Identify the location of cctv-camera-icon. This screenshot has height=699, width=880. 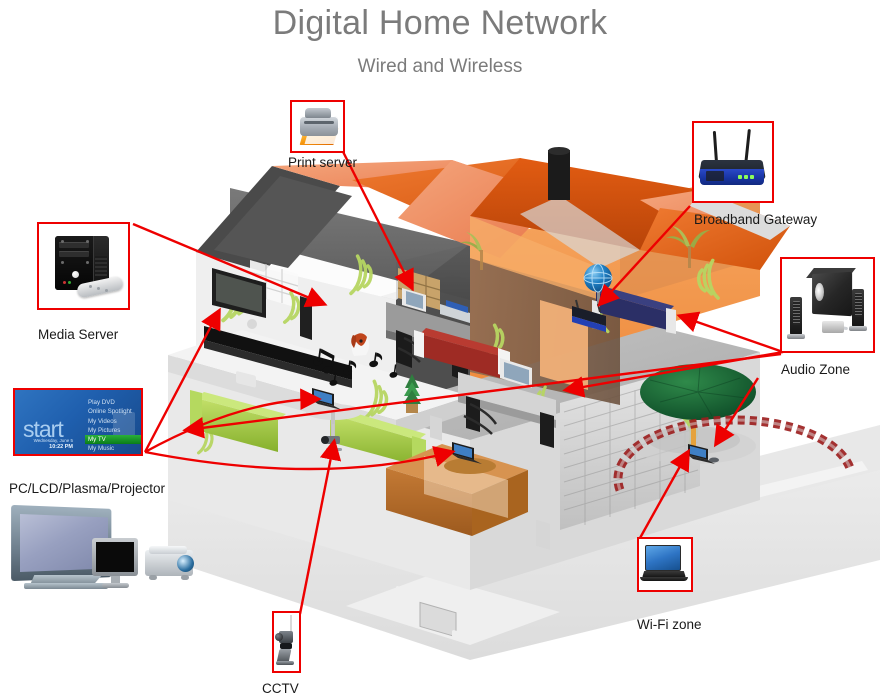
(286, 642).